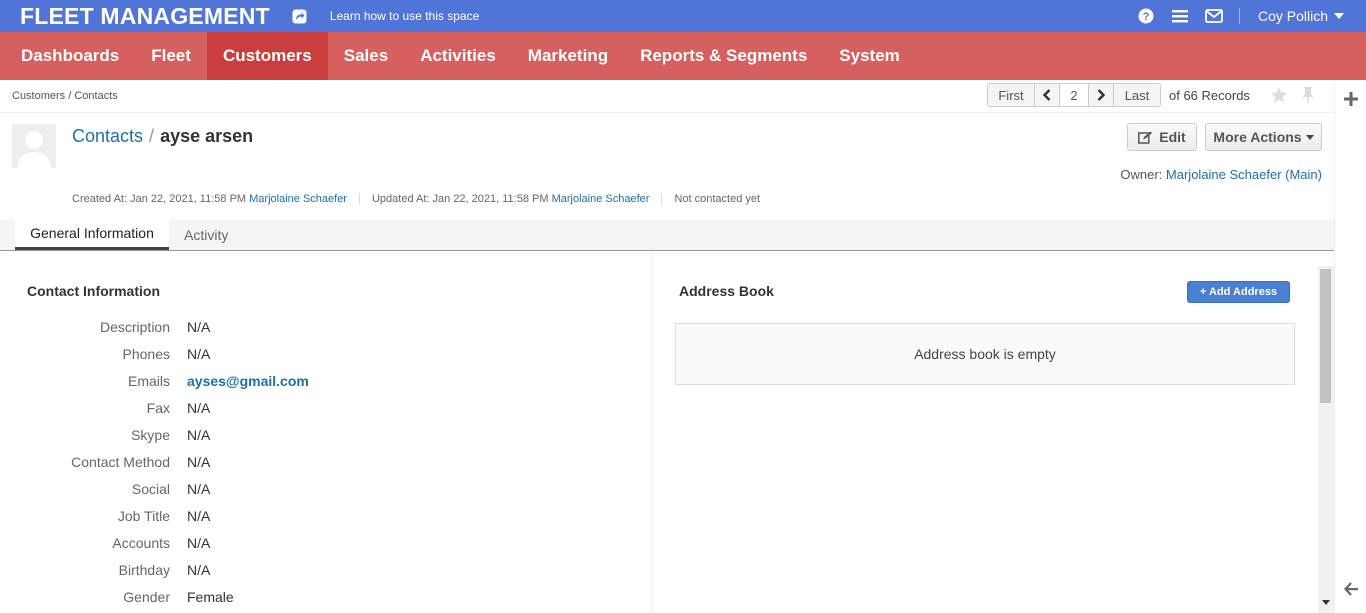 The image size is (1366, 613). I want to click on updated-label: Updated At: Jan 22, 2021, 11:58 PM, so click(460, 199).